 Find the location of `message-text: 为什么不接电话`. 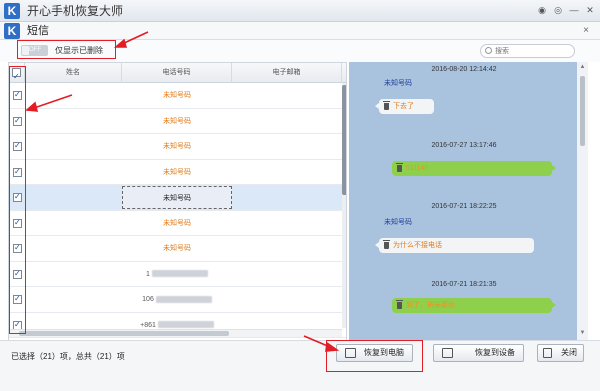

message-text: 为什么不接电话 is located at coordinates (417, 245).